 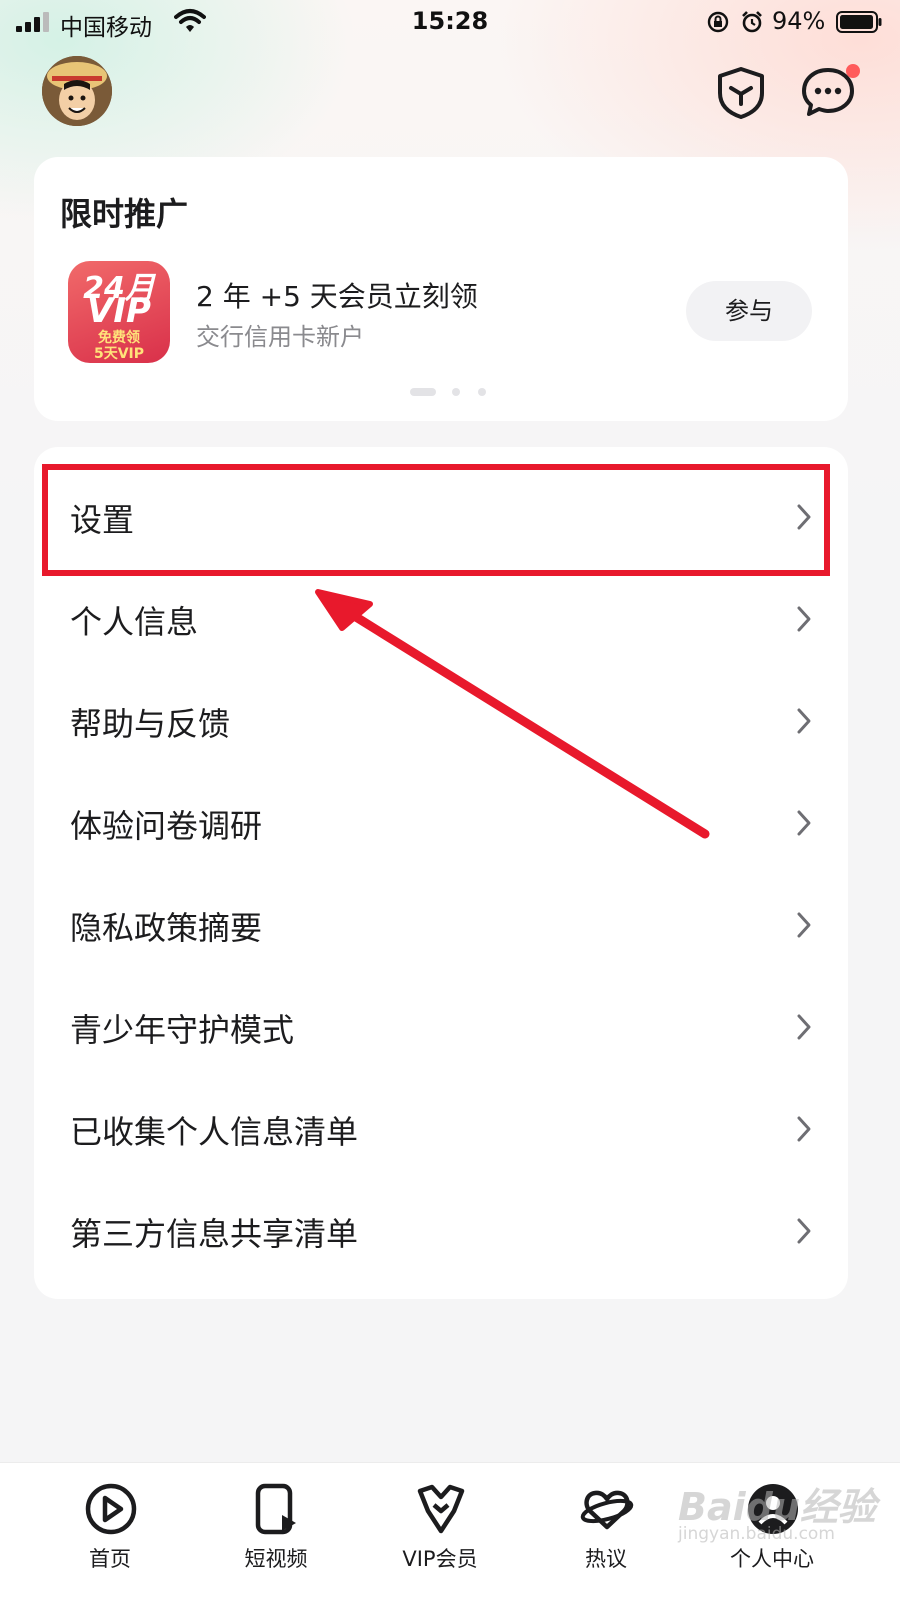 I want to click on menu-item-privacy-summary: 隐私政策摘要, so click(x=441, y=924).